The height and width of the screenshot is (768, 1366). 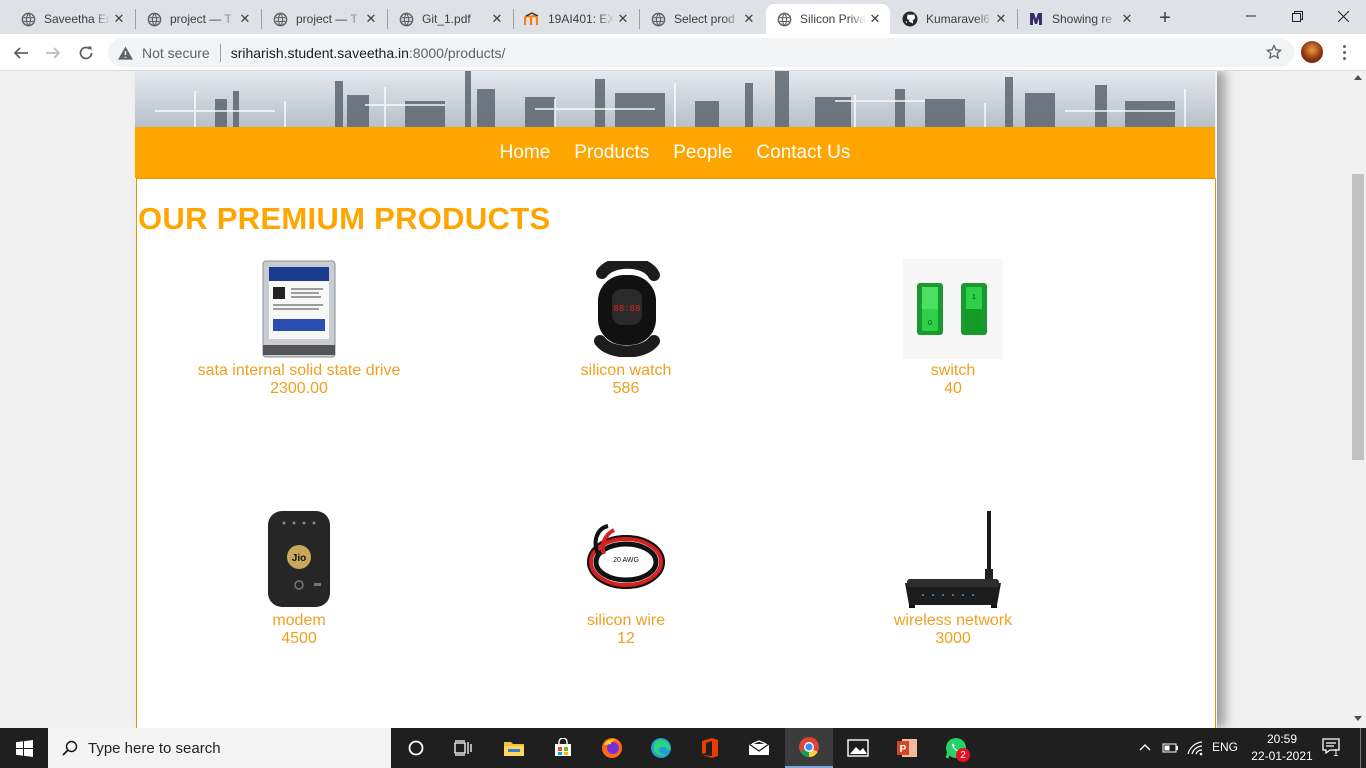 What do you see at coordinates (903, 749) in the screenshot?
I see `svg-text: P` at bounding box center [903, 749].